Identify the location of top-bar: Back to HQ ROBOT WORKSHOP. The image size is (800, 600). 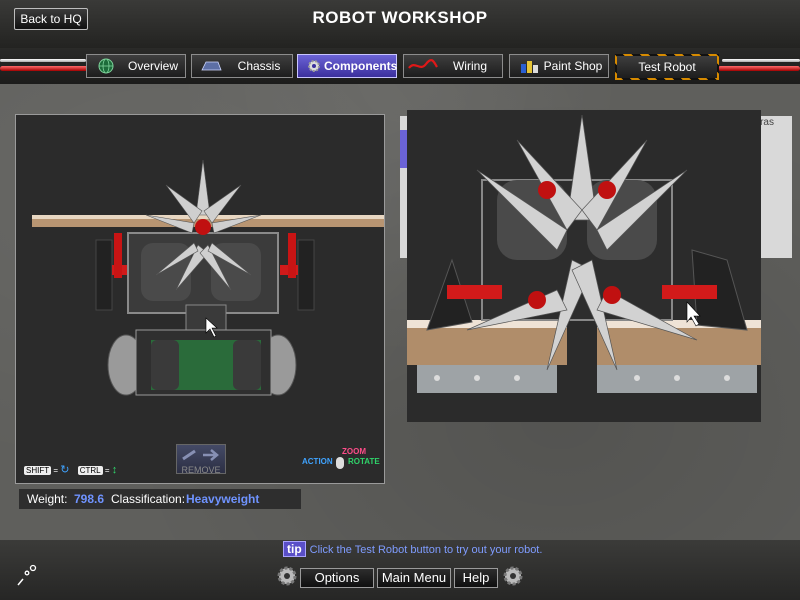
(400, 24).